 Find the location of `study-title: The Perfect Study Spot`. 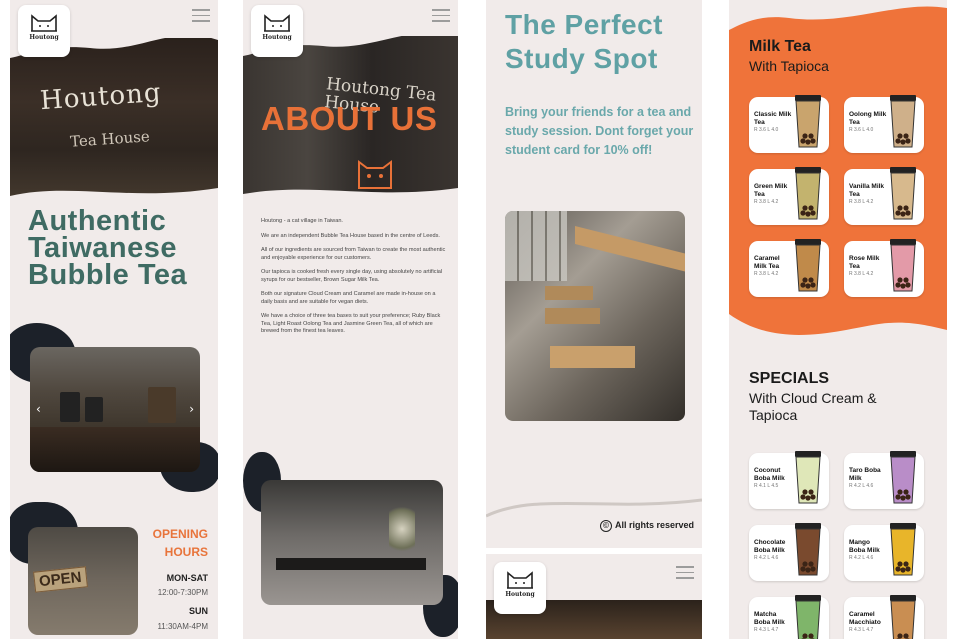

study-title: The Perfect Study Spot is located at coordinates (584, 41).